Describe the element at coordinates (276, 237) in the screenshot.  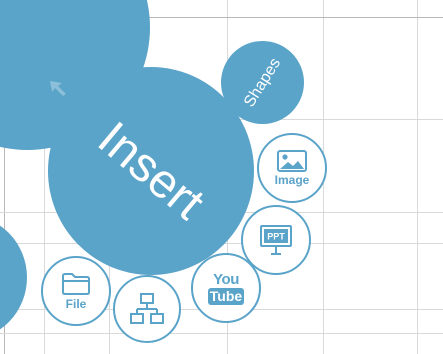
I see `ppt-icon-text: PPT` at that location.